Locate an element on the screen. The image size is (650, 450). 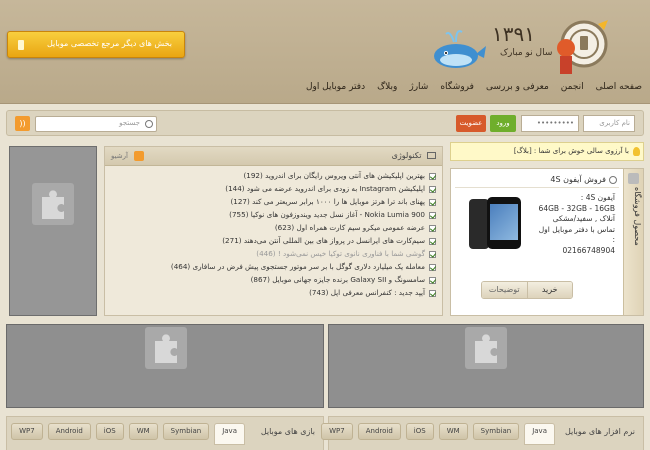
year-title: ۱۳۹۱ is located at coordinates (513, 34).